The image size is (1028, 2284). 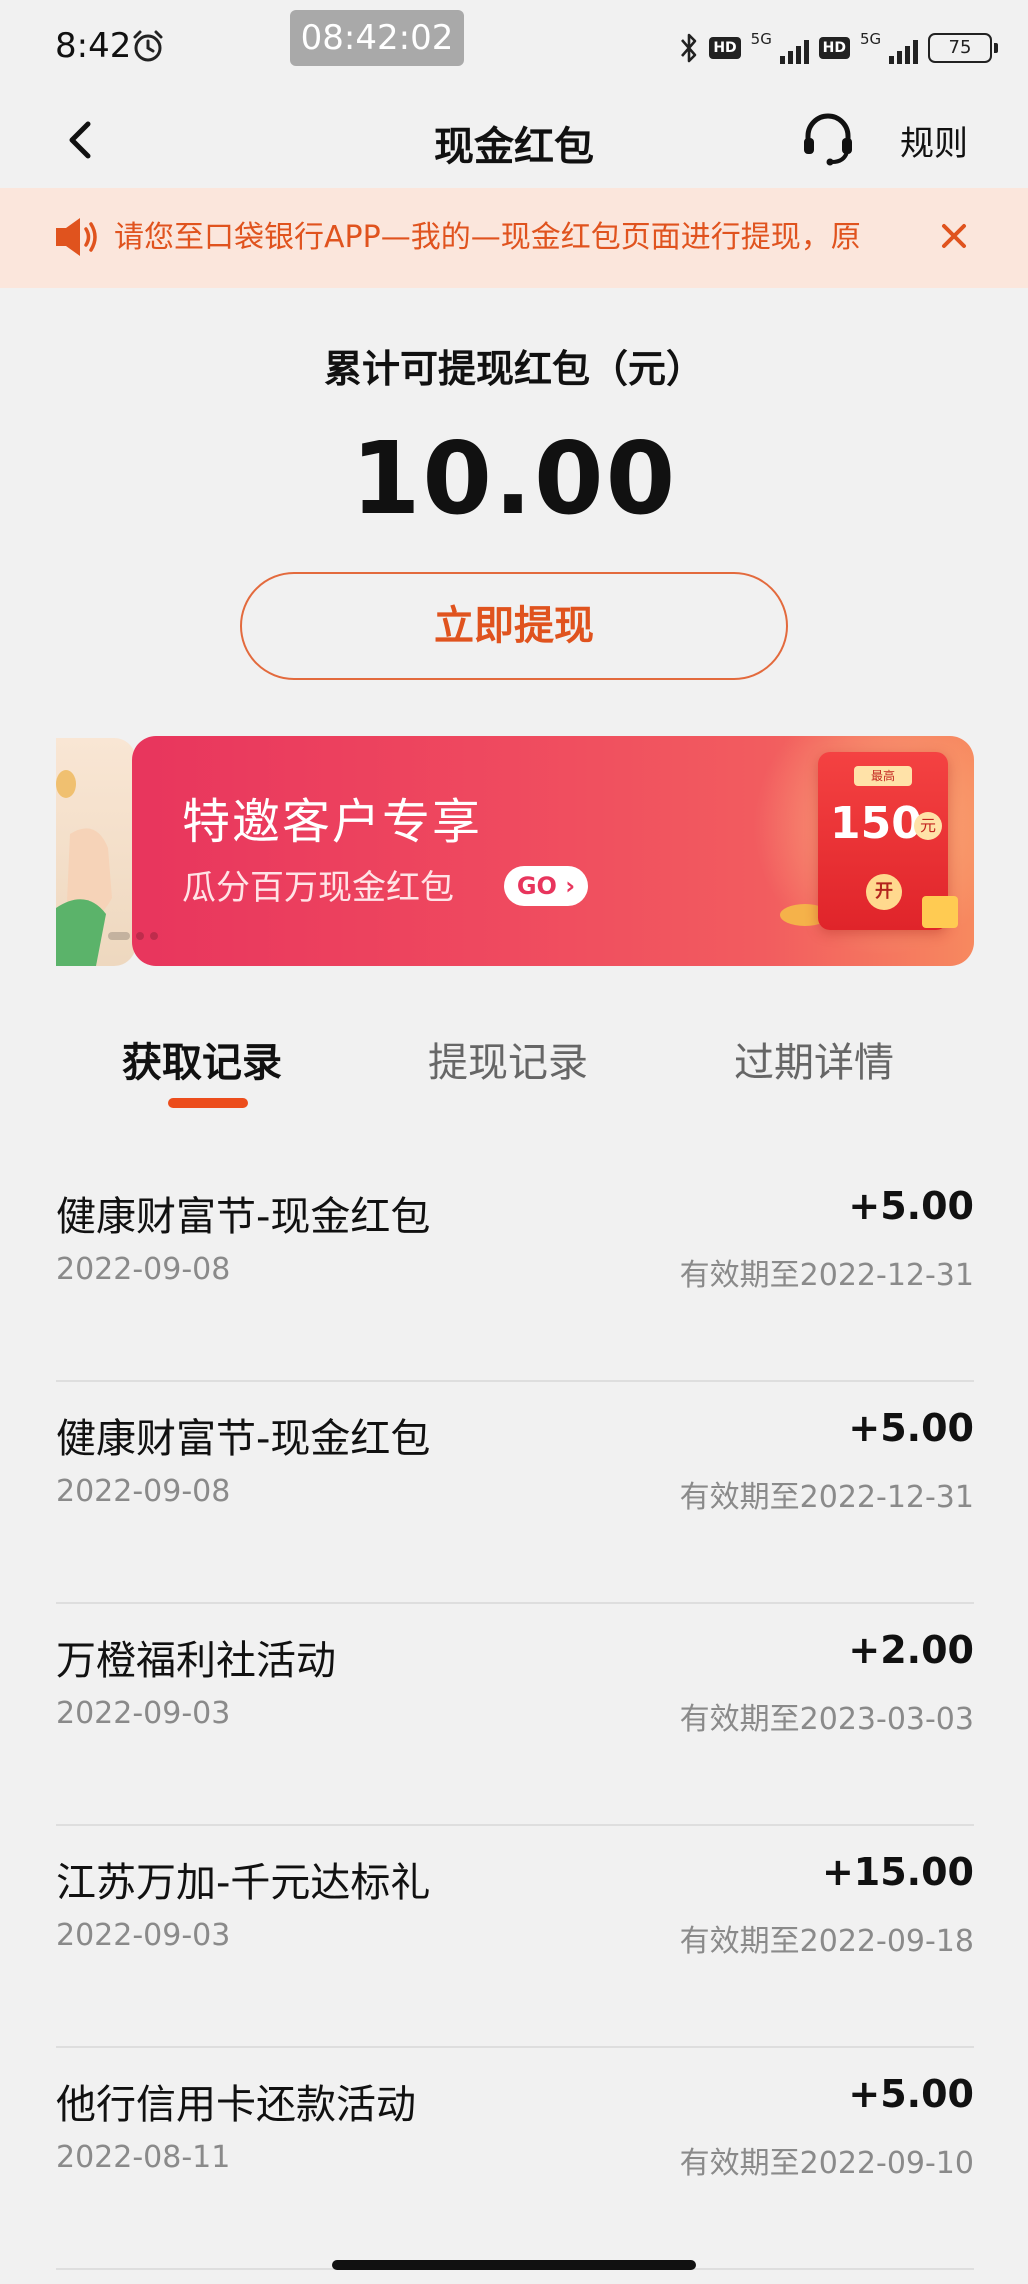 What do you see at coordinates (514, 147) in the screenshot?
I see `page-title: 现金红包` at bounding box center [514, 147].